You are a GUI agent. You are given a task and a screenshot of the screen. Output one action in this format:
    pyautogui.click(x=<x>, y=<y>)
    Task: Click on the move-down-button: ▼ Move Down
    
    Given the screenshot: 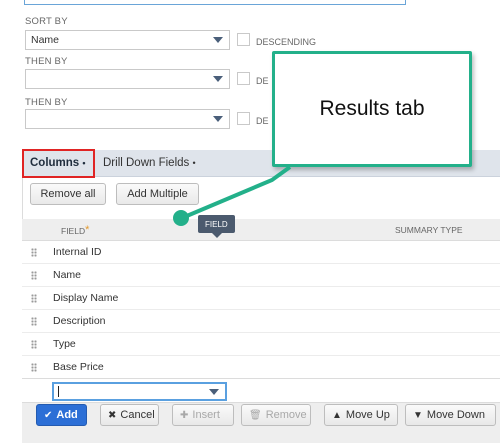 What is the action you would take?
    pyautogui.click(x=450, y=415)
    